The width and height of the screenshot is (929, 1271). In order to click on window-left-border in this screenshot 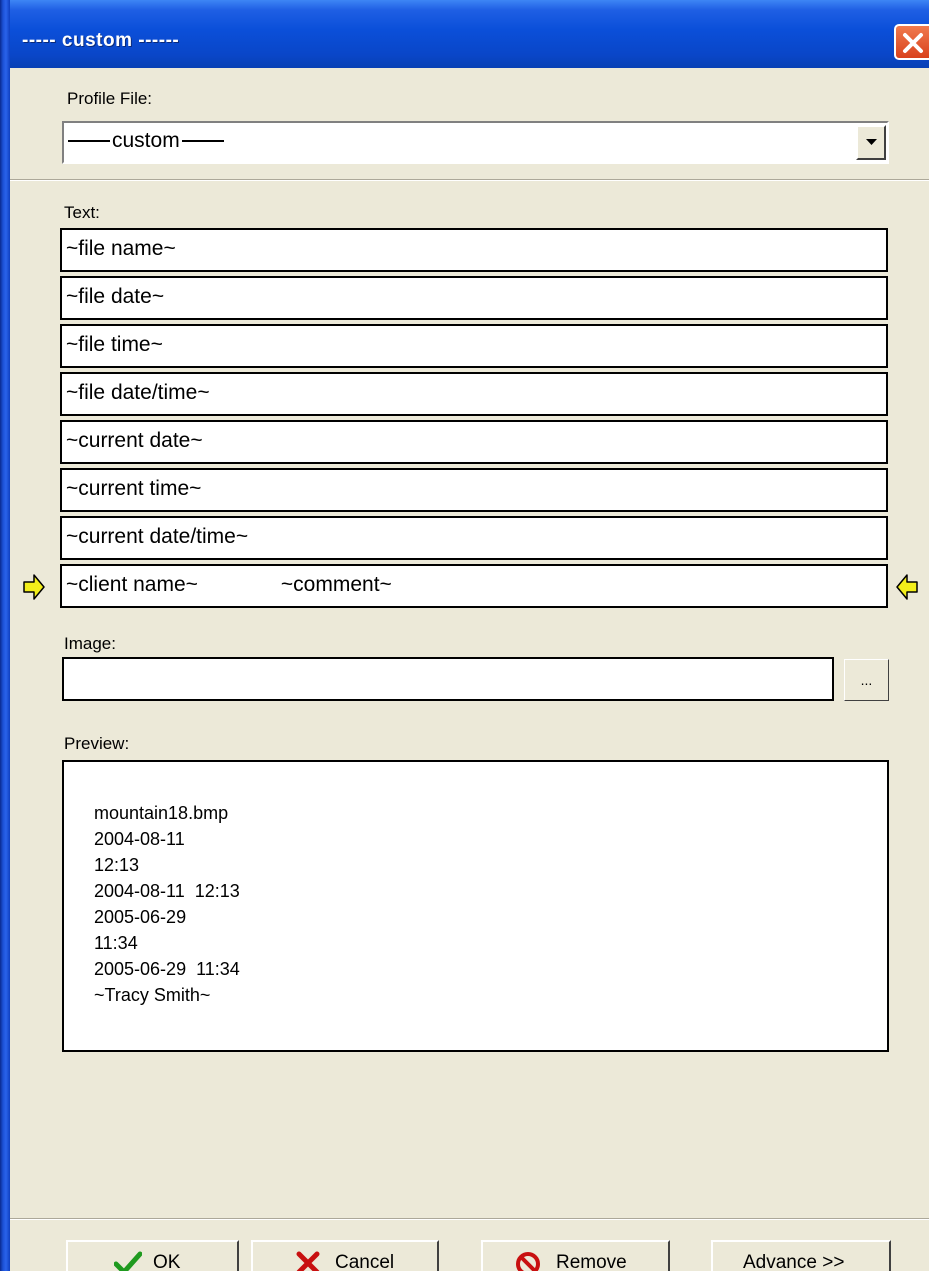, I will do `click(5, 635)`.